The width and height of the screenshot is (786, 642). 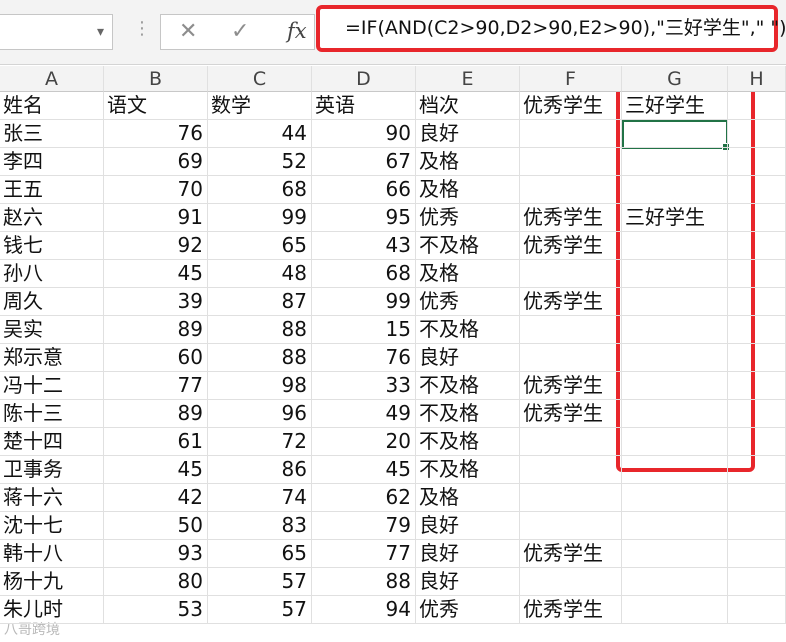 I want to click on table-cell: 66, so click(x=364, y=190).